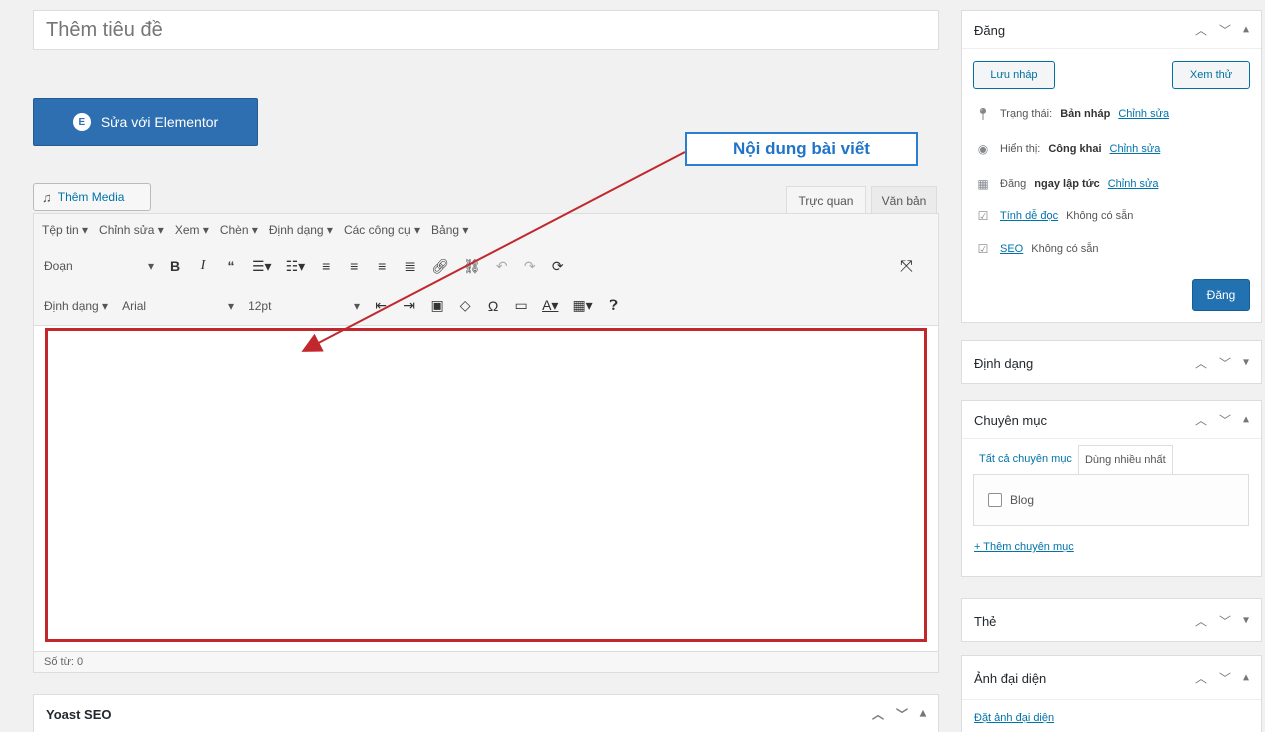 This screenshot has height=732, width=1265. What do you see at coordinates (1011, 249) in the screenshot?
I see `seo-link: SEO` at bounding box center [1011, 249].